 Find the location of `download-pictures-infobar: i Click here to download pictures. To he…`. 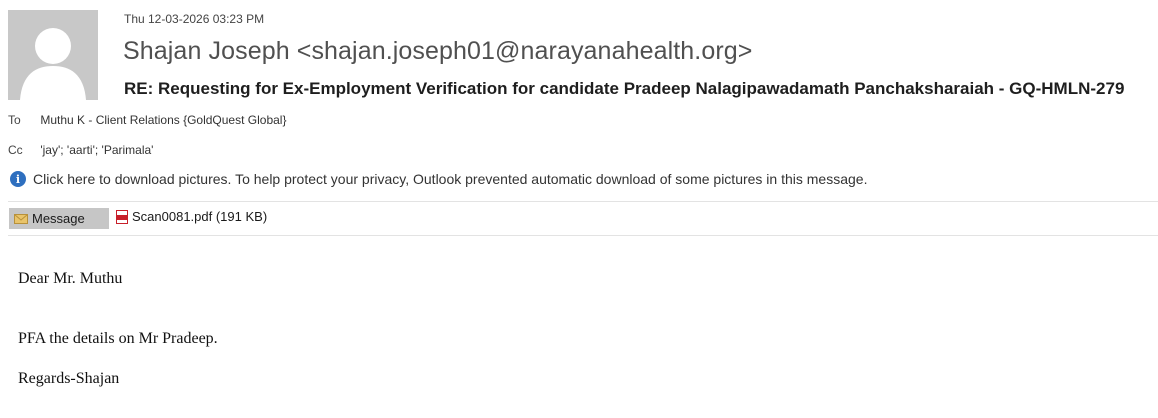

download-pictures-infobar: i Click here to download pictures. To he… is located at coordinates (438, 179).